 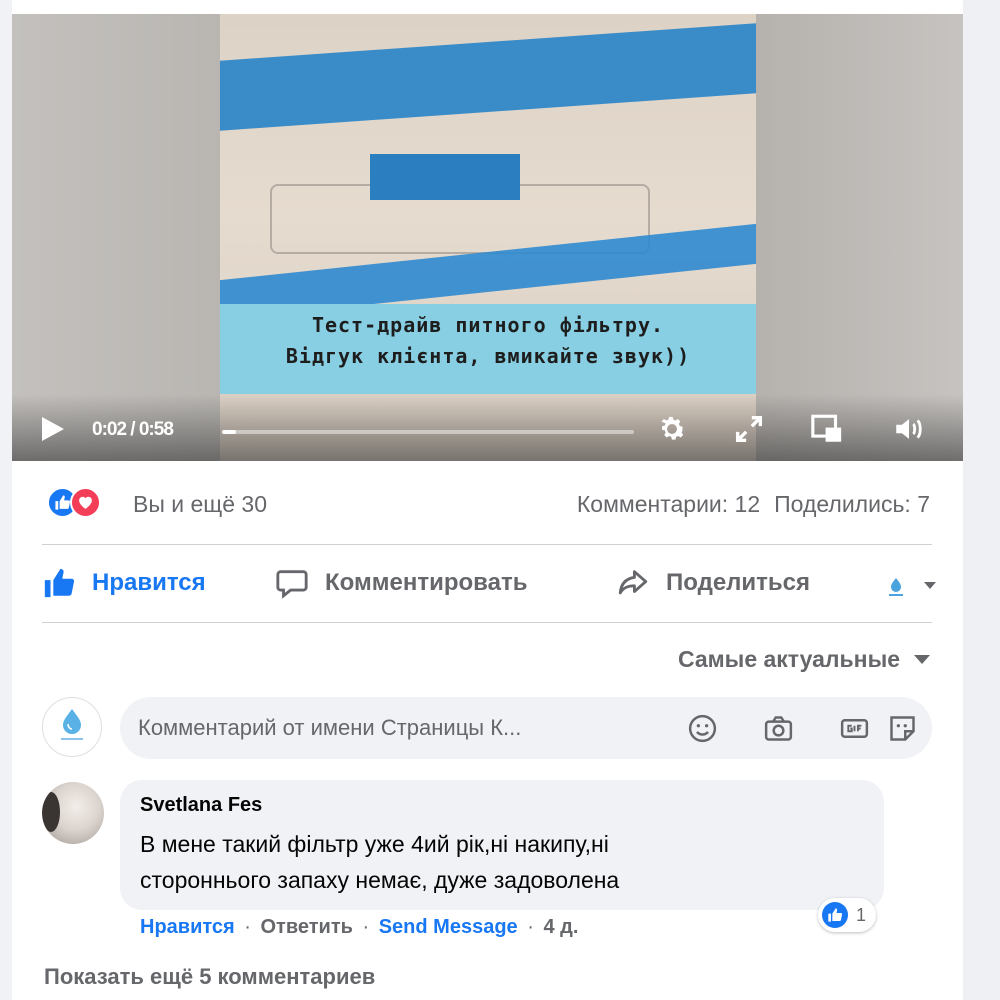 What do you see at coordinates (200, 504) in the screenshot?
I see `reactors-text: Вы и ещё 30` at bounding box center [200, 504].